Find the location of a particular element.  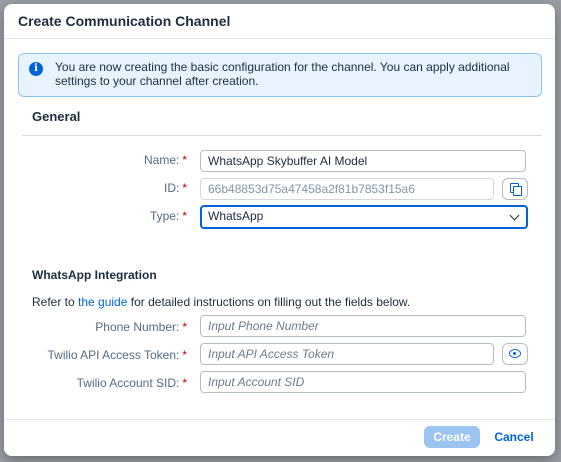

guide-link: the guide is located at coordinates (102, 302).